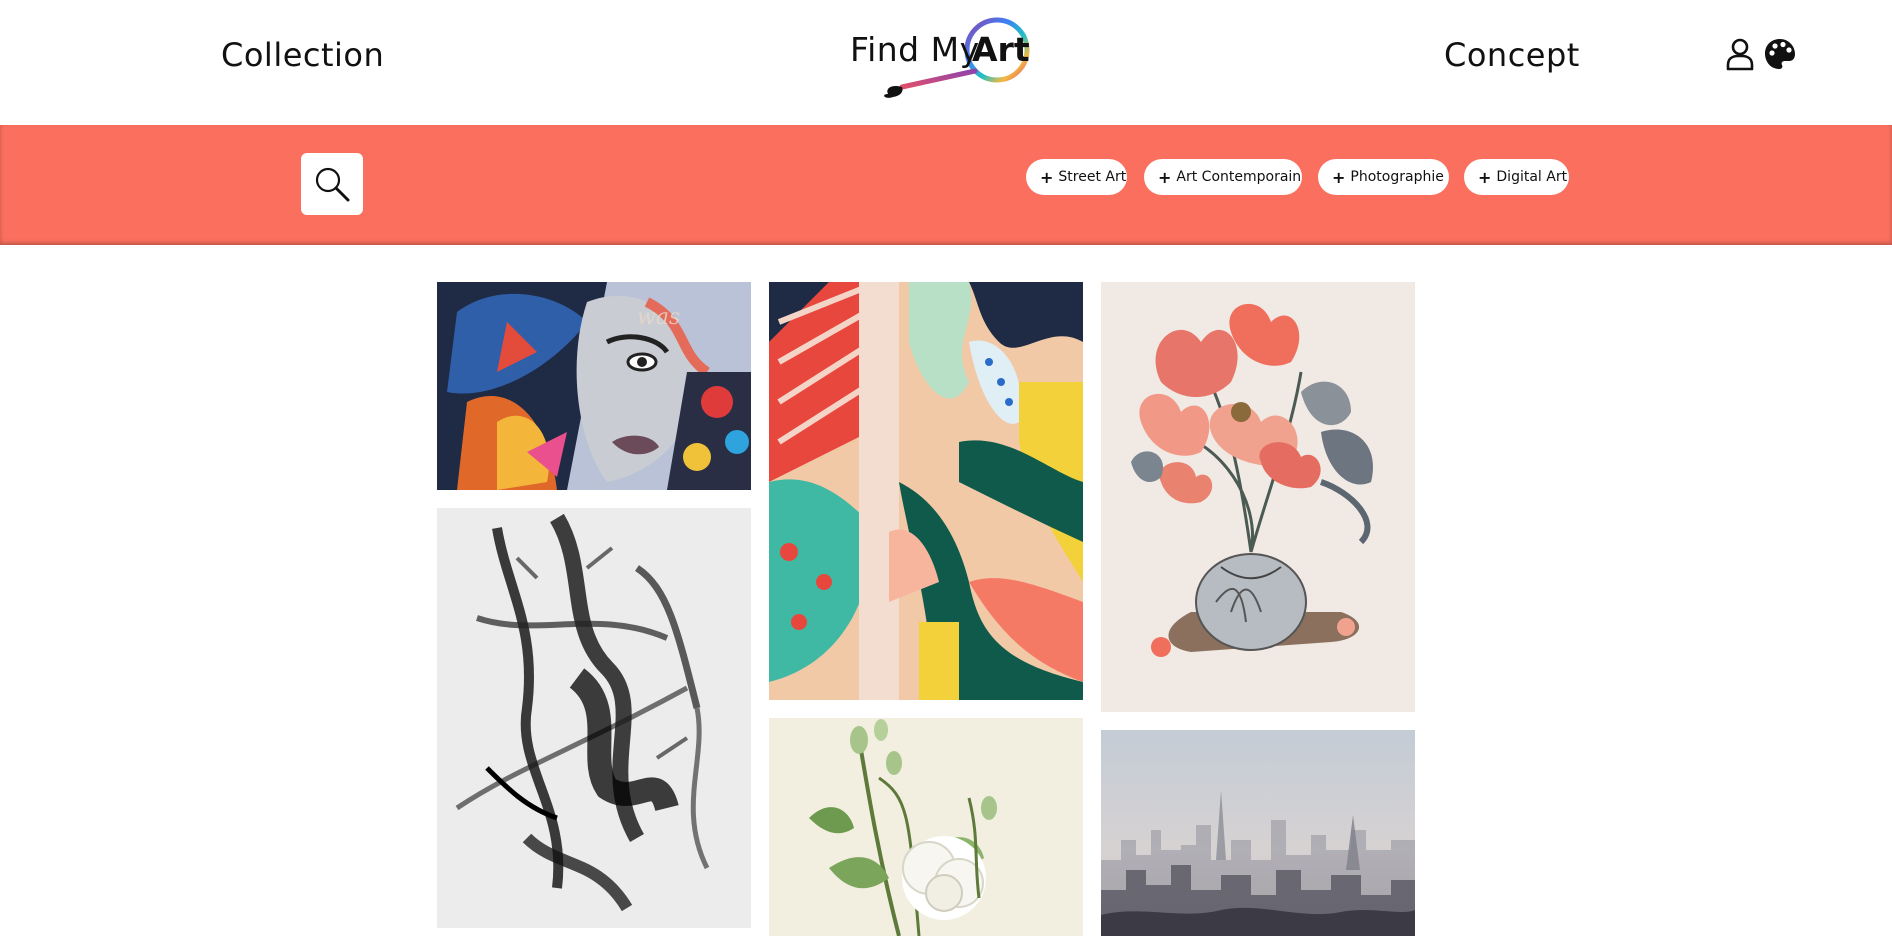  What do you see at coordinates (1532, 177) in the screenshot?
I see `tag-label: Digital Art` at bounding box center [1532, 177].